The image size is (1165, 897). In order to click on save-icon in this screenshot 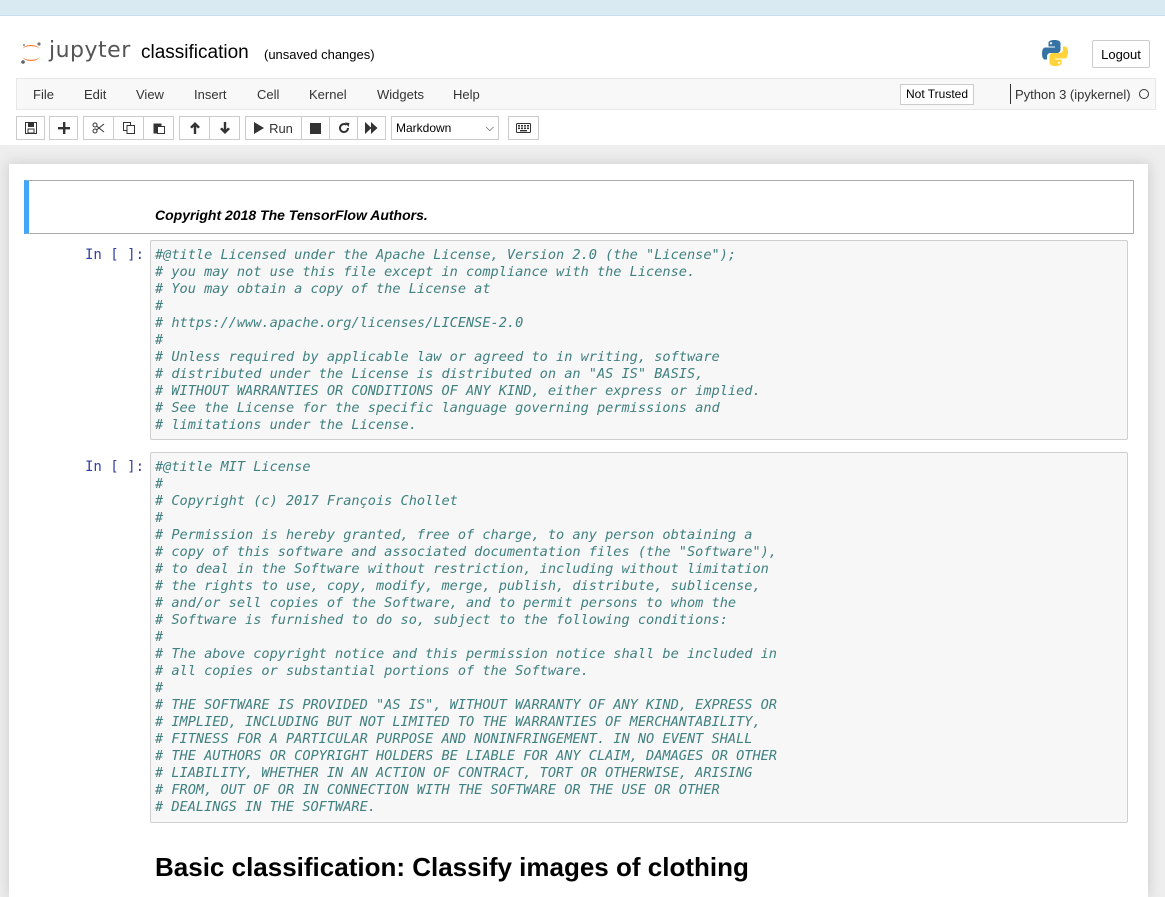, I will do `click(30, 128)`.